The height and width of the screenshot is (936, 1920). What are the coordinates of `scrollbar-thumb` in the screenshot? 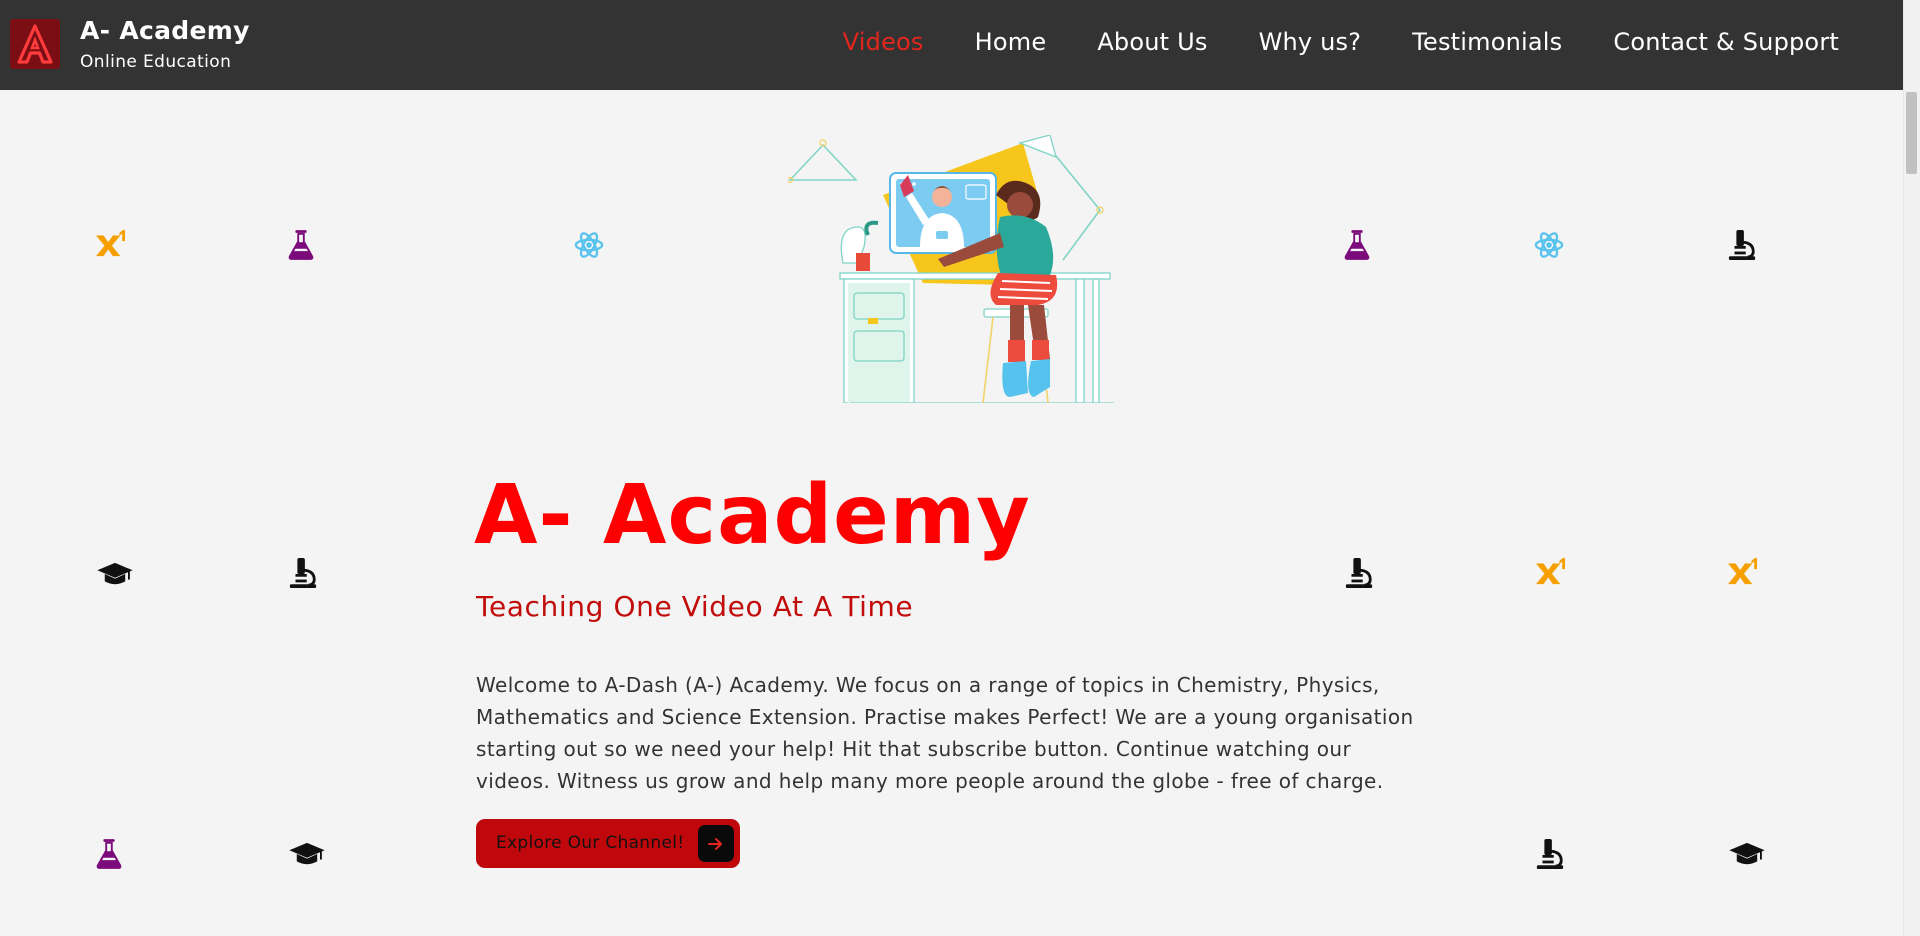 It's located at (1911, 133).